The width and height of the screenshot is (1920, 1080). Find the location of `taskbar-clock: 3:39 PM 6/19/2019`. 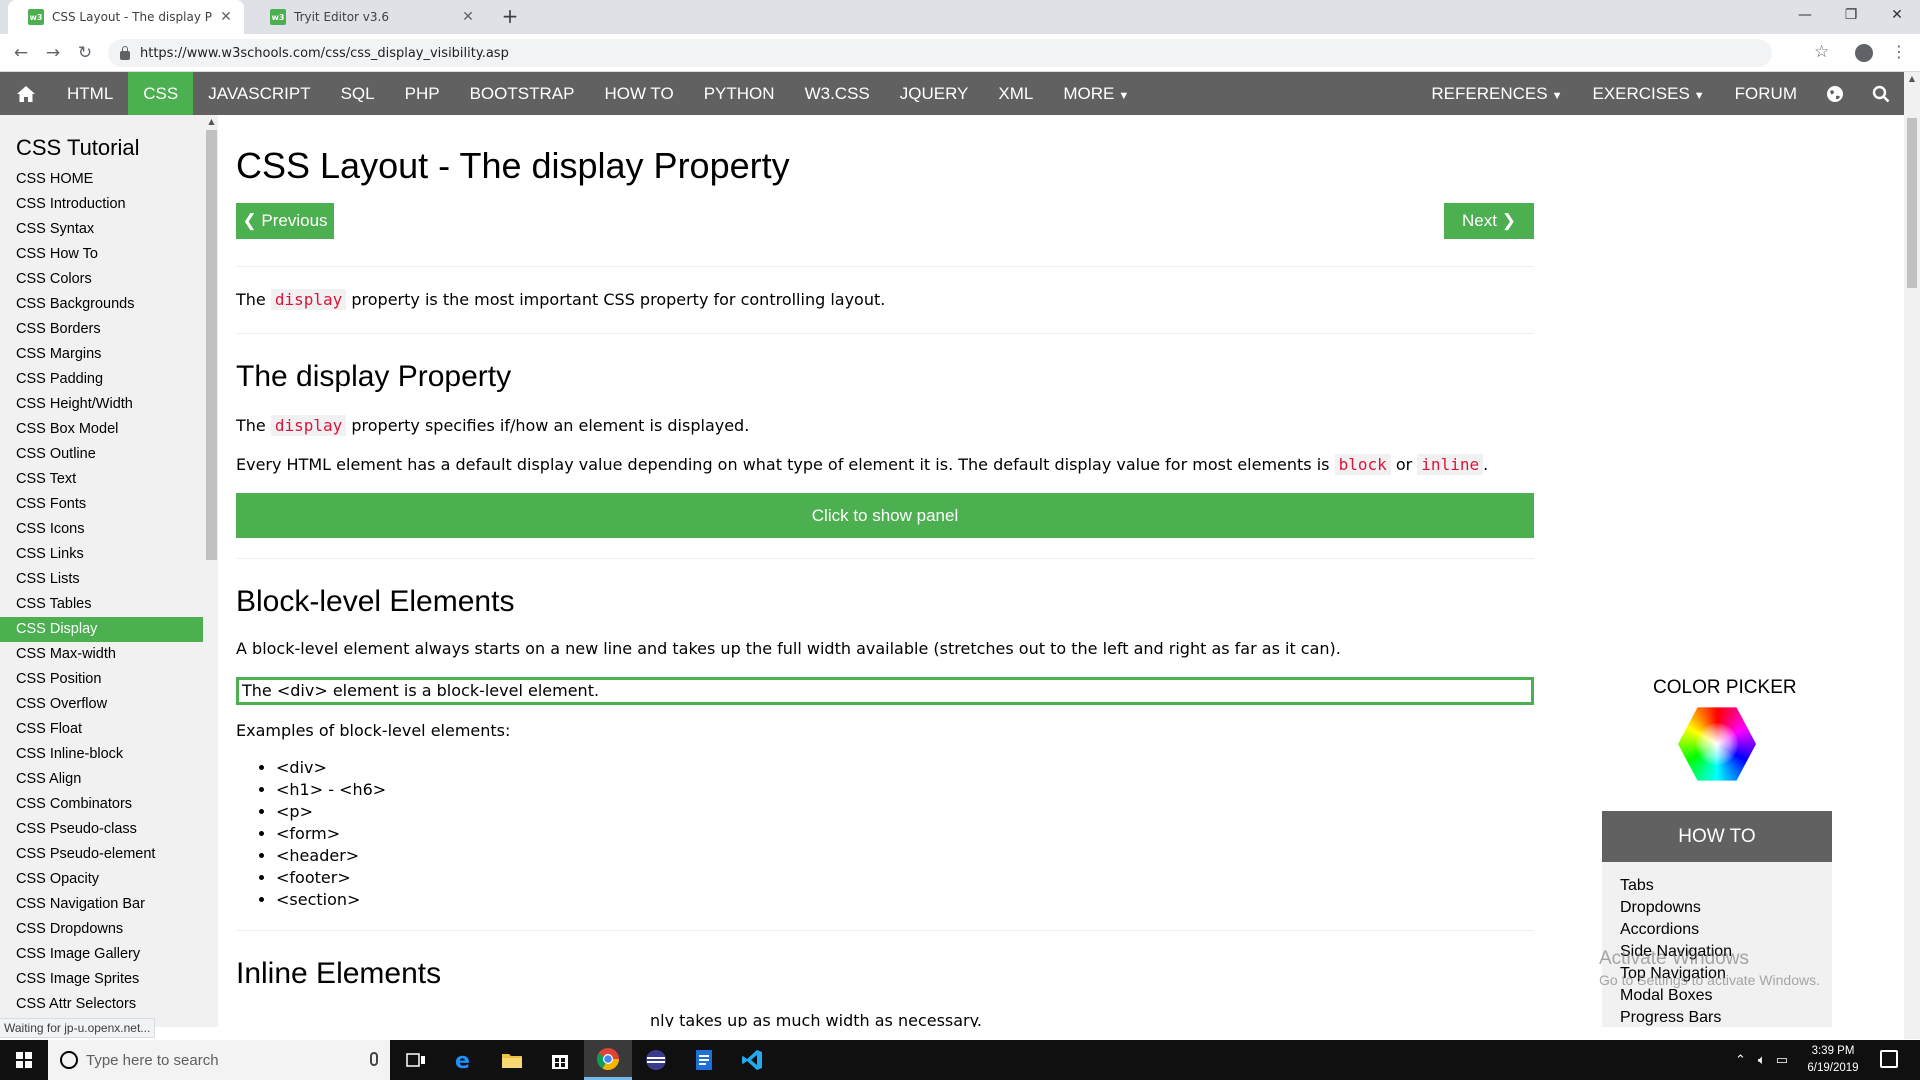

taskbar-clock: 3:39 PM 6/19/2019 is located at coordinates (1833, 1060).